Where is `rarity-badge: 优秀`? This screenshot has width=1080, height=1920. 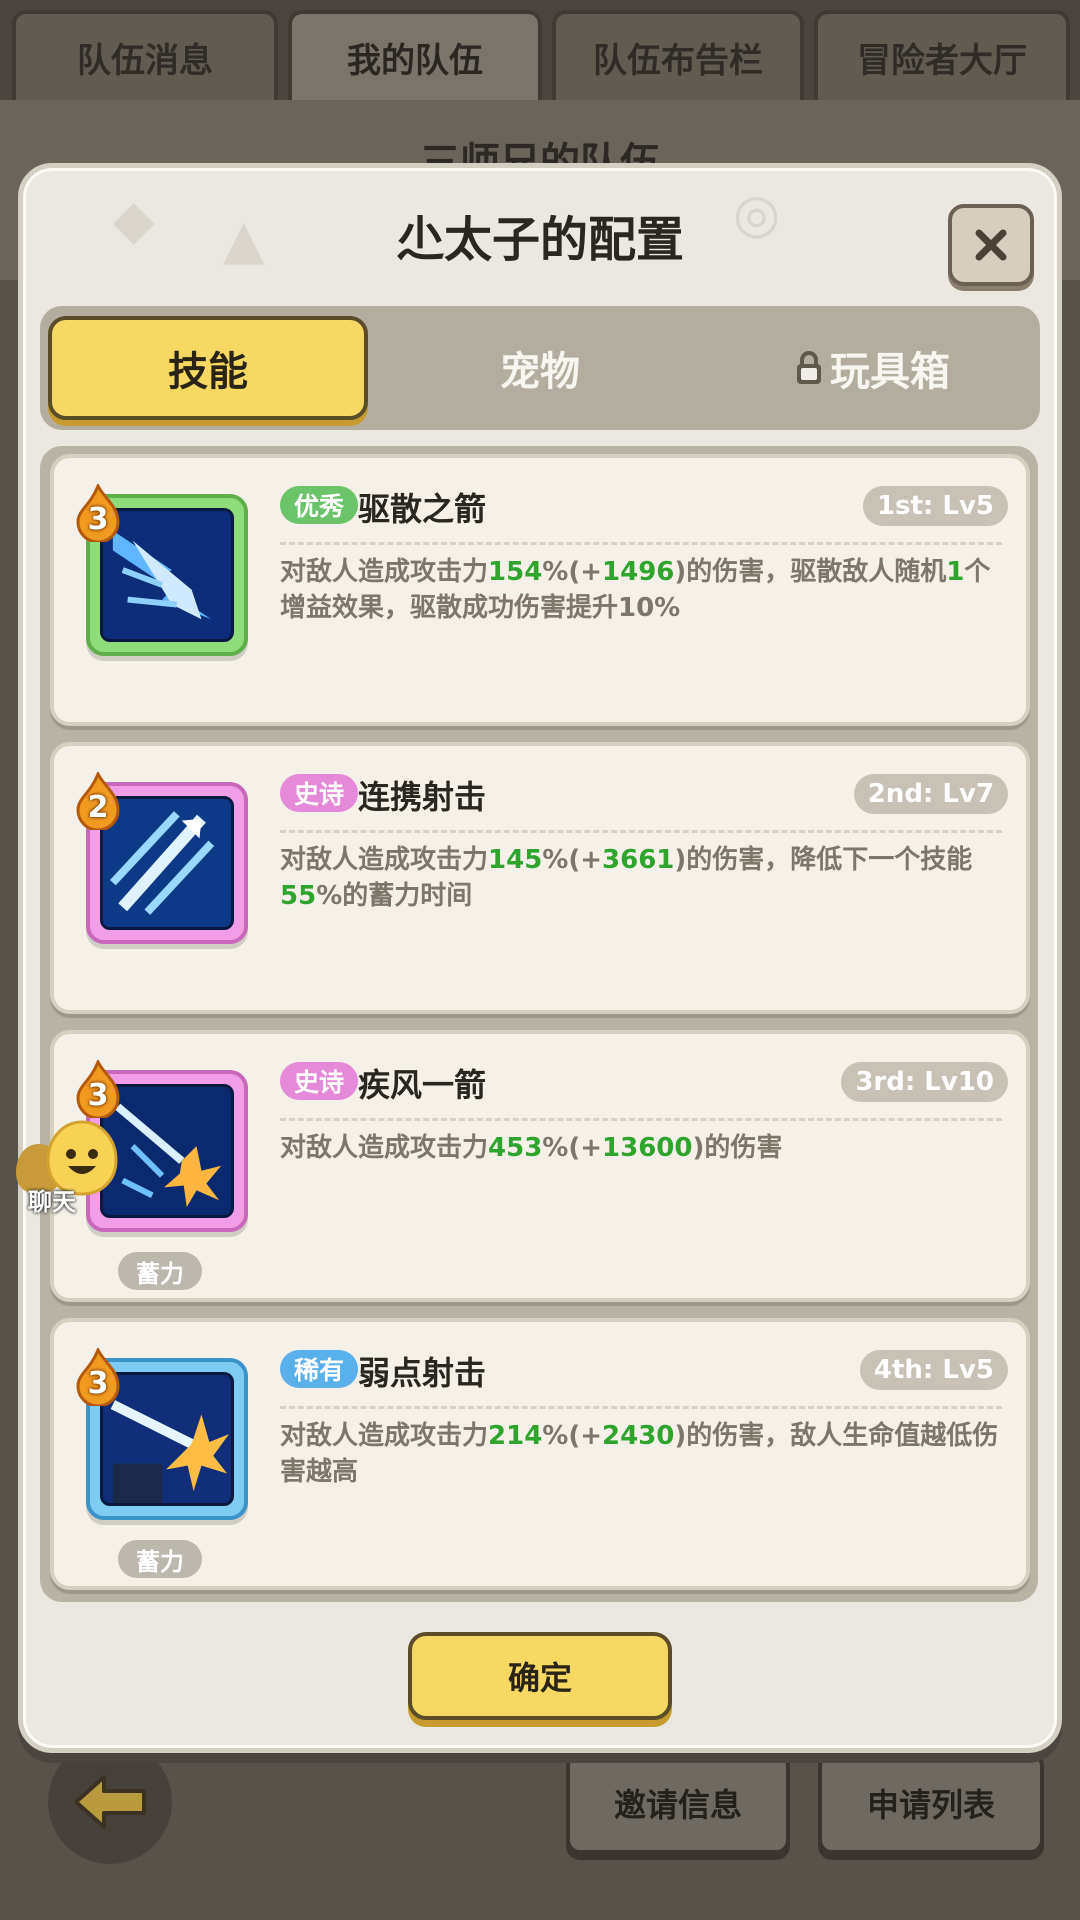 rarity-badge: 优秀 is located at coordinates (319, 505).